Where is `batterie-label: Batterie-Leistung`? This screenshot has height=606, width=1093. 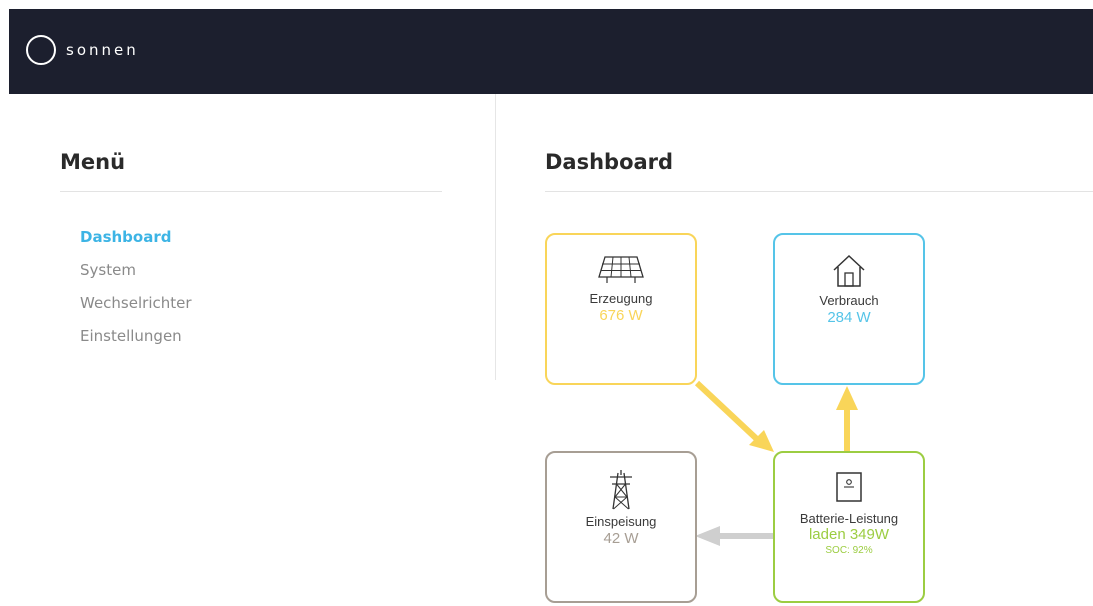
batterie-label: Batterie-Leistung is located at coordinates (849, 518).